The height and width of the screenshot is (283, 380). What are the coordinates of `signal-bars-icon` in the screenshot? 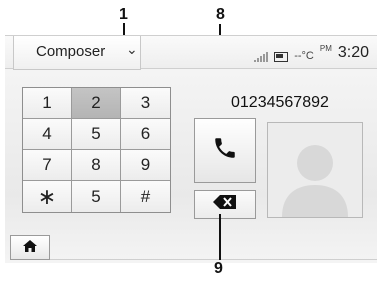 It's located at (261, 57).